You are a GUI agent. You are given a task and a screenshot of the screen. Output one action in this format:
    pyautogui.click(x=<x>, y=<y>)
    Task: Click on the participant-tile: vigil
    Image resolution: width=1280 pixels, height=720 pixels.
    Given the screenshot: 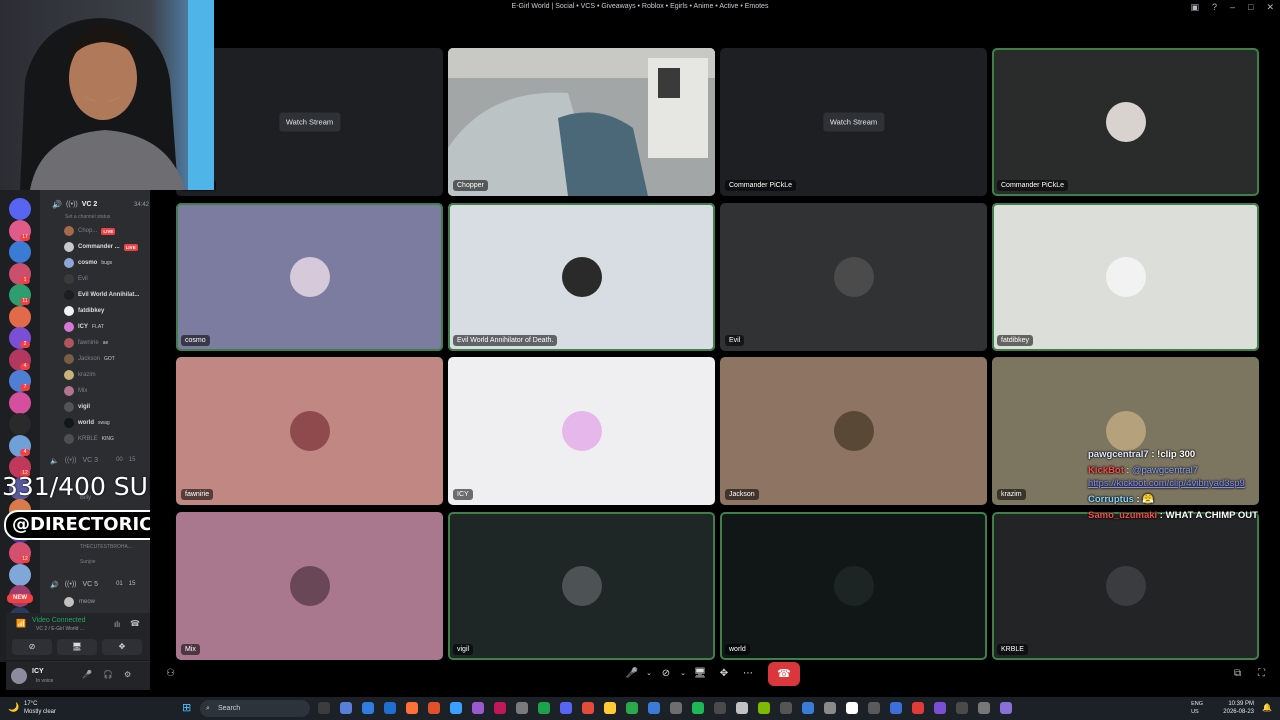 What is the action you would take?
    pyautogui.click(x=581, y=585)
    